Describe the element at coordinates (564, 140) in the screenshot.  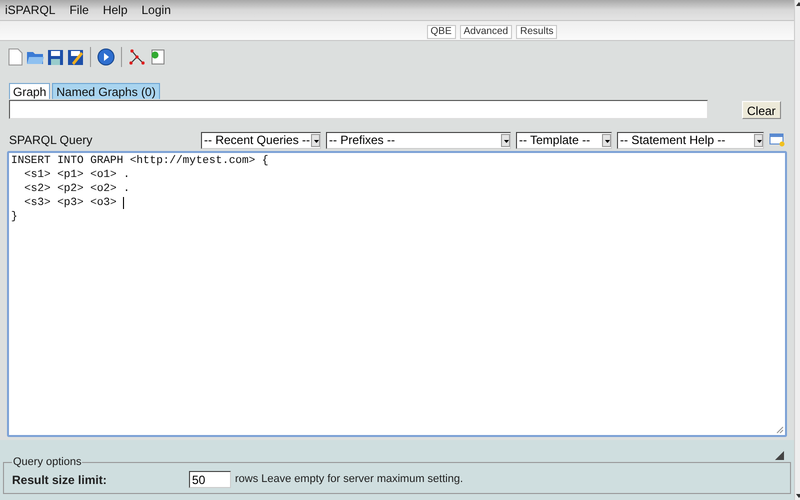
I see `dropdown: -- Template --` at that location.